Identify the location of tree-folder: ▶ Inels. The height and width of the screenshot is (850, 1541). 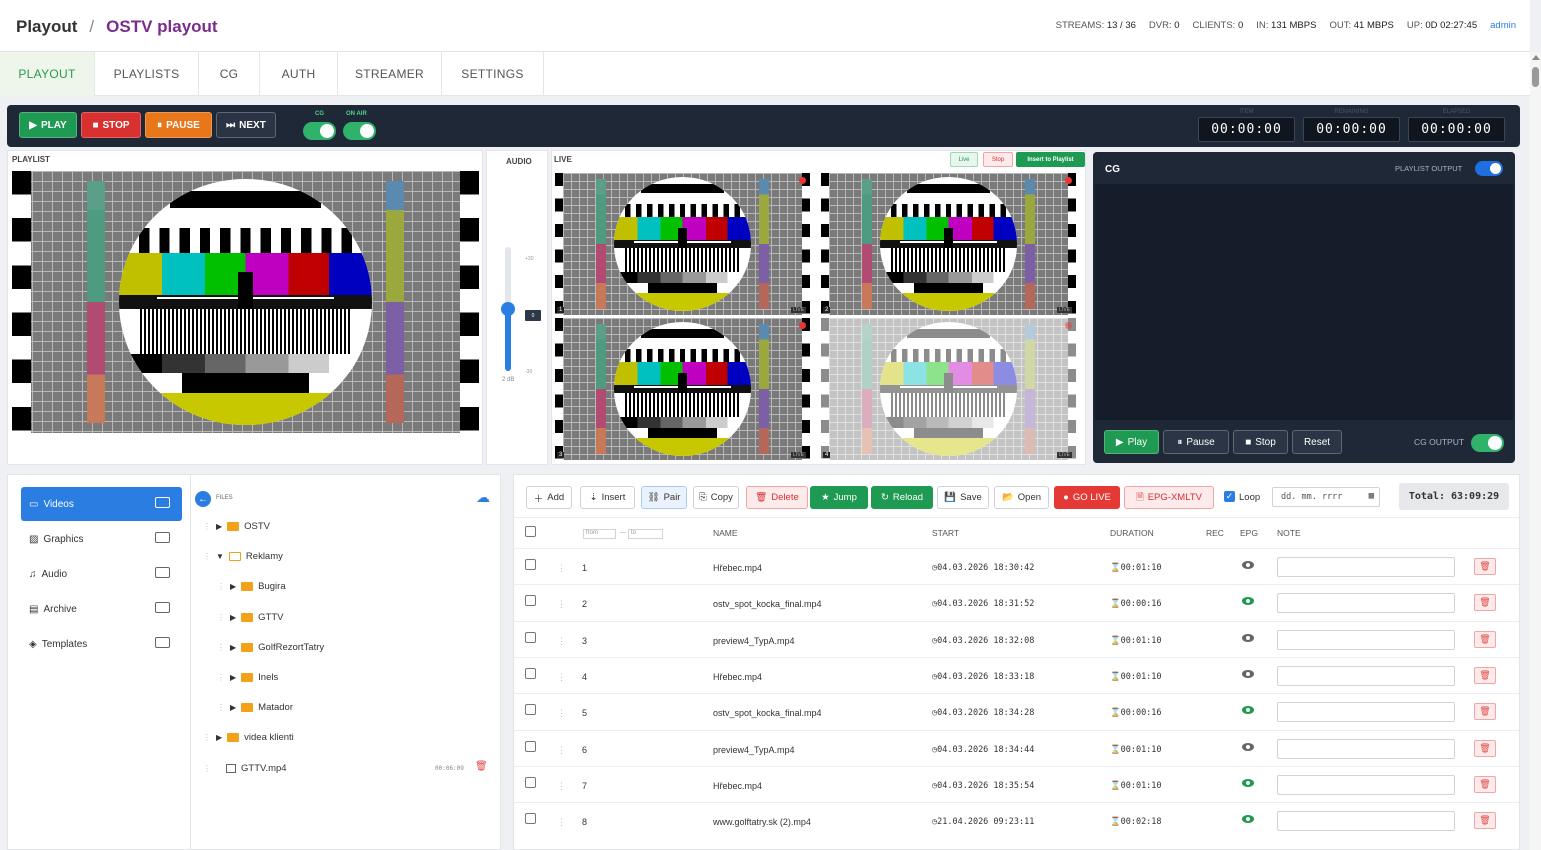
(254, 677).